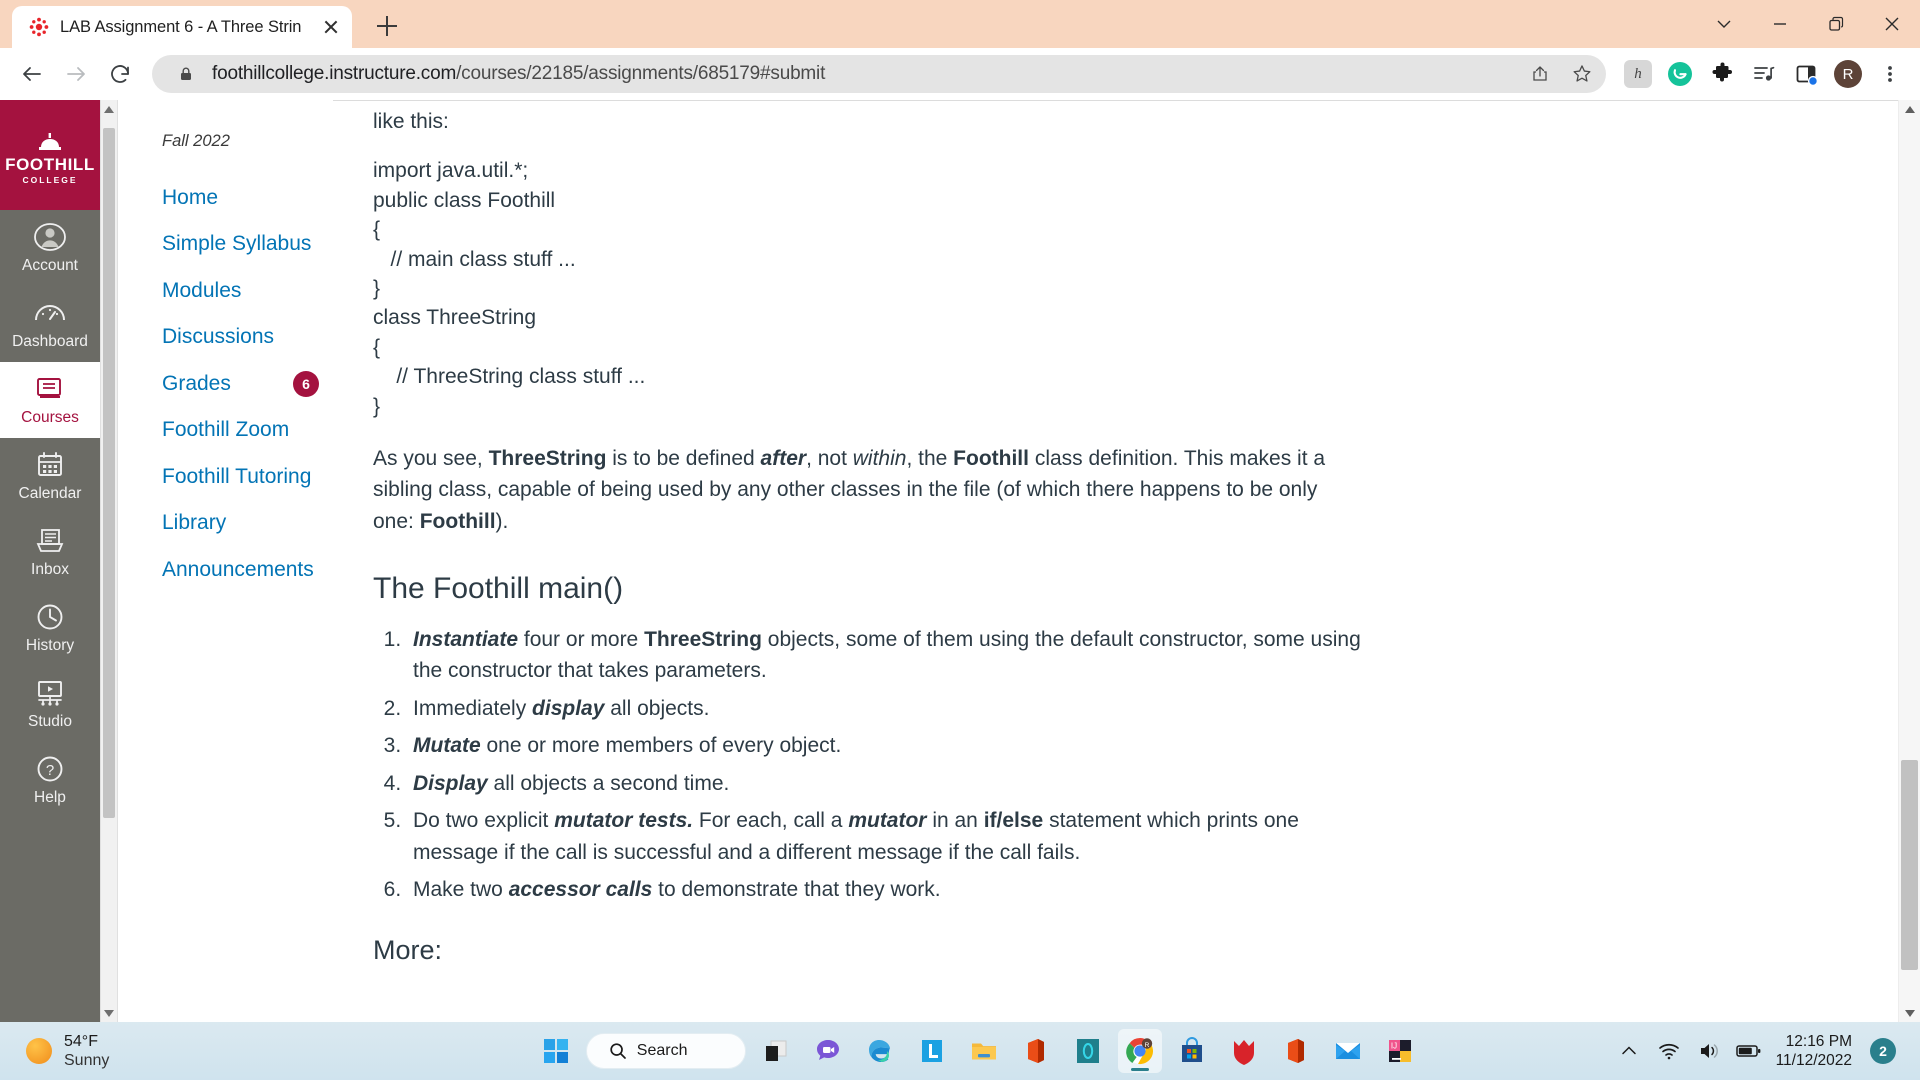 The image size is (1920, 1080). I want to click on step-text: four or more, so click(581, 639).